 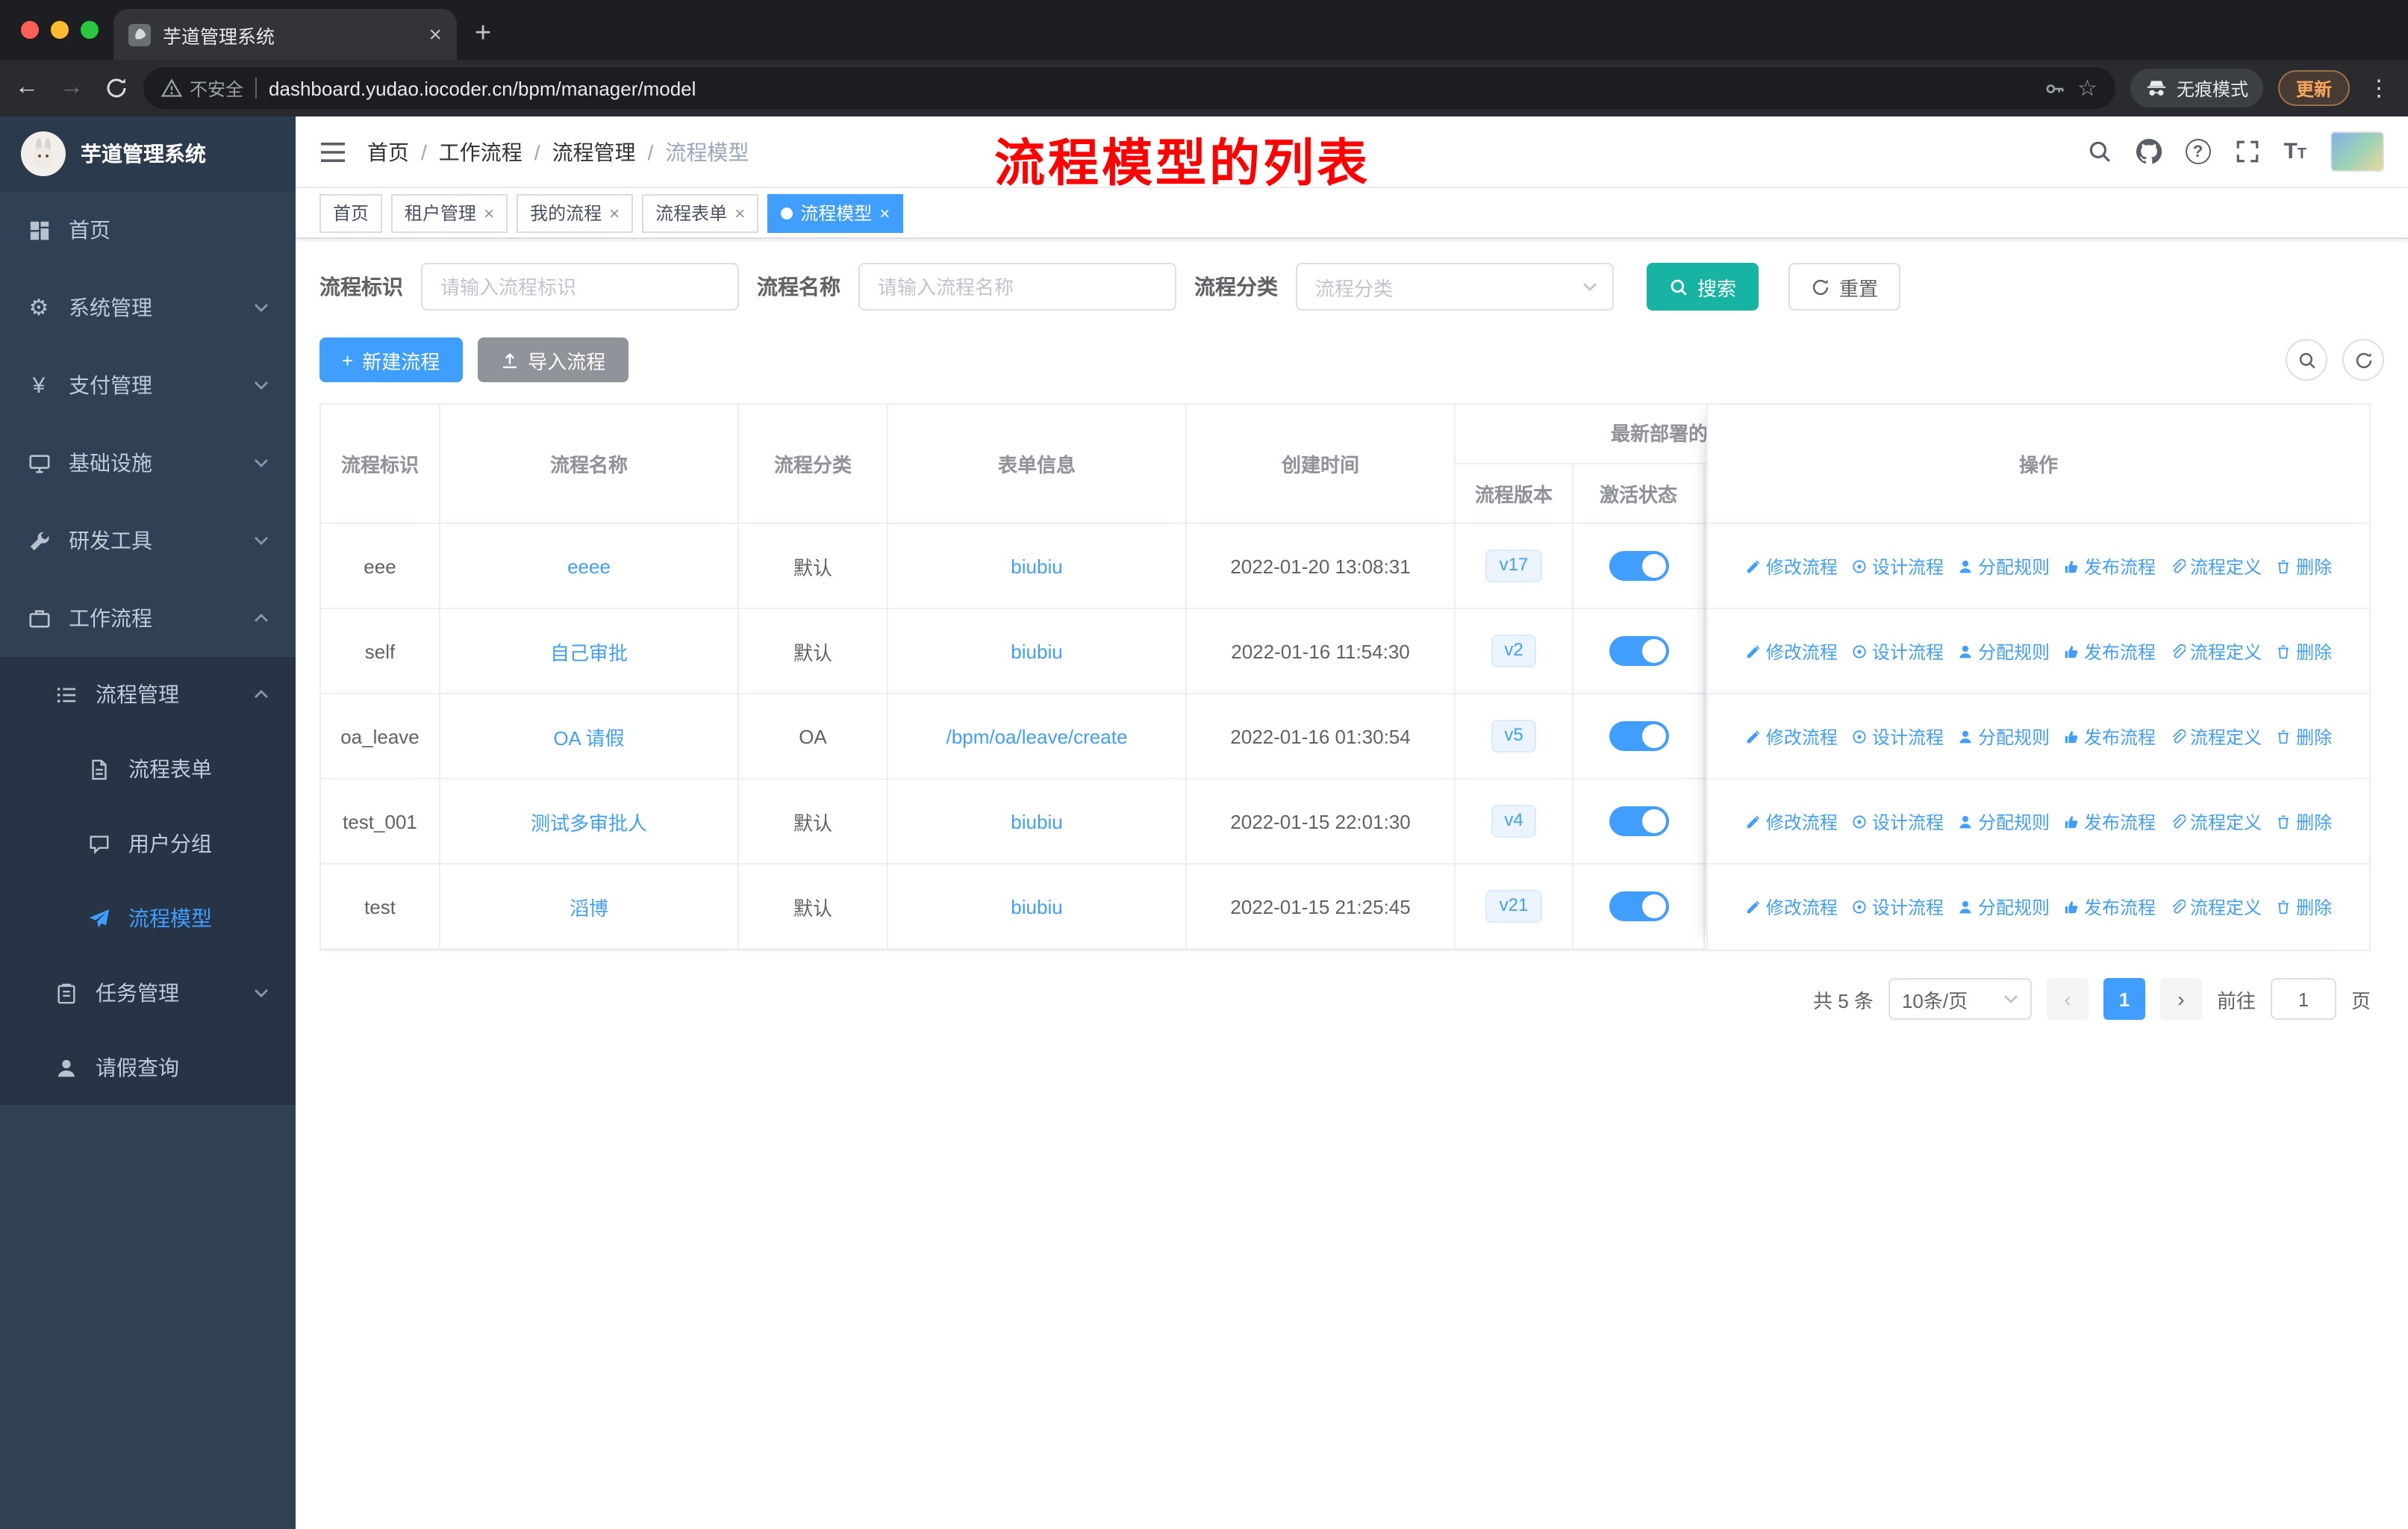 I want to click on sidebar-item-payment: ¥ 支付管理, so click(x=148, y=385).